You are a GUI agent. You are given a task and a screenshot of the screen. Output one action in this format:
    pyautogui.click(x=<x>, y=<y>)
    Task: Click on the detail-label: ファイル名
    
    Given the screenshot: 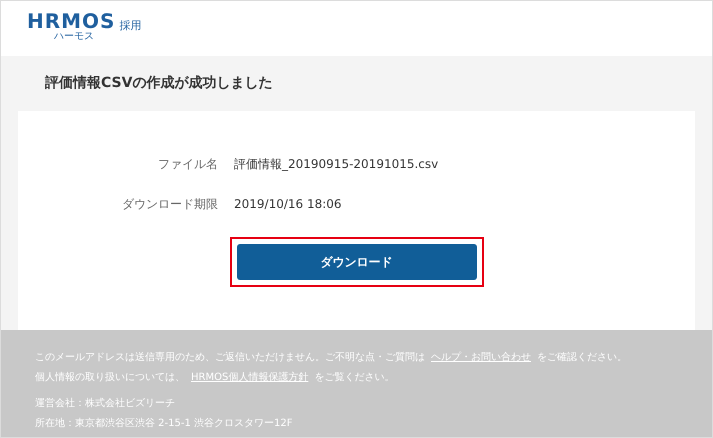 What is the action you would take?
    pyautogui.click(x=187, y=164)
    